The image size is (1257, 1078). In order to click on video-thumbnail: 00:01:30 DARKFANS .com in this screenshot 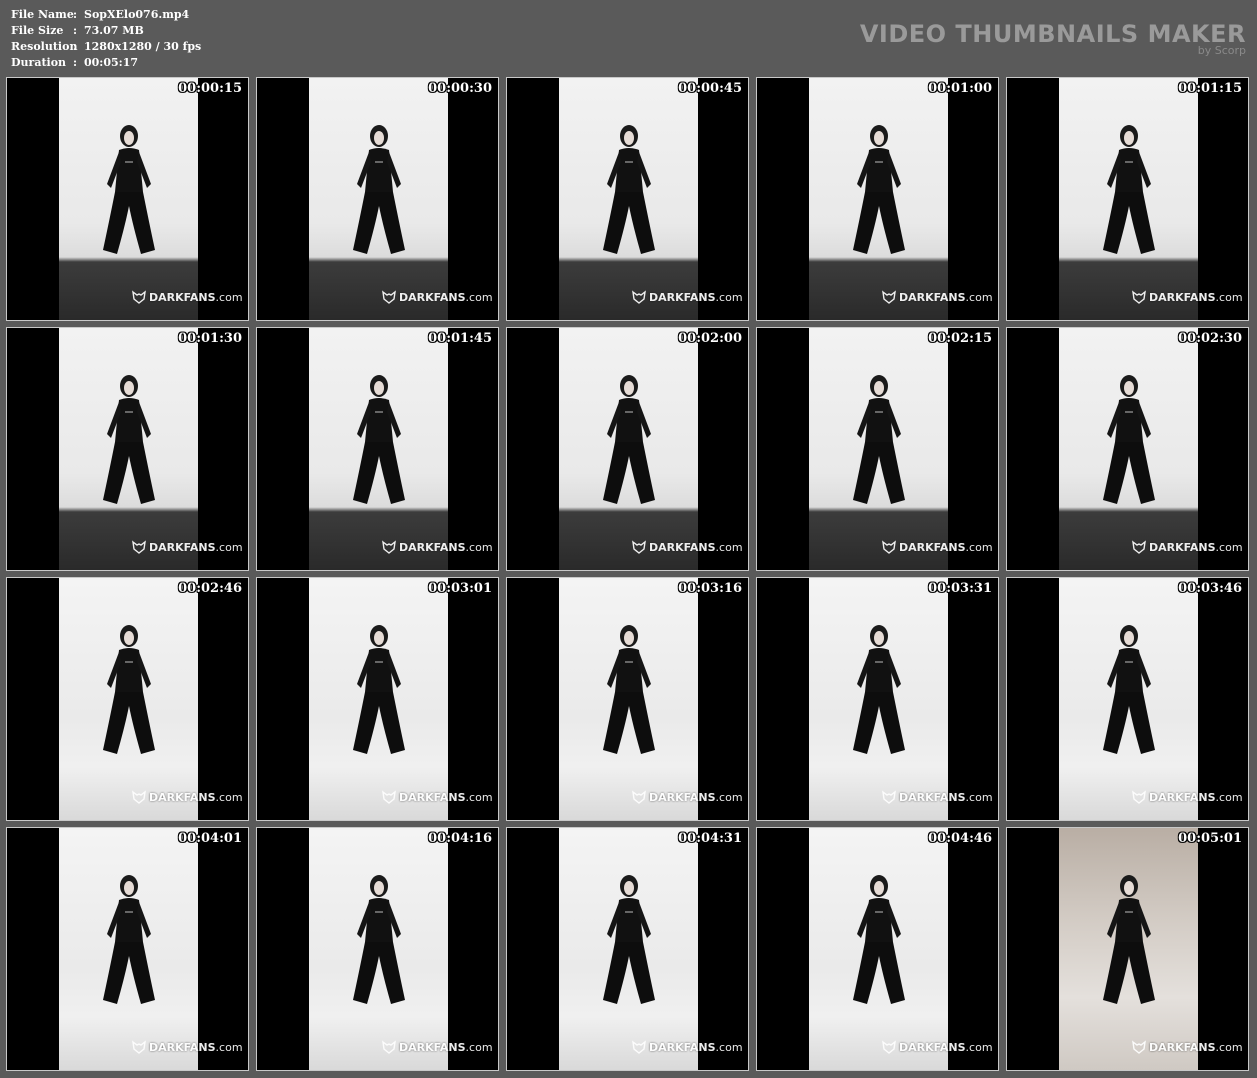, I will do `click(127, 449)`.